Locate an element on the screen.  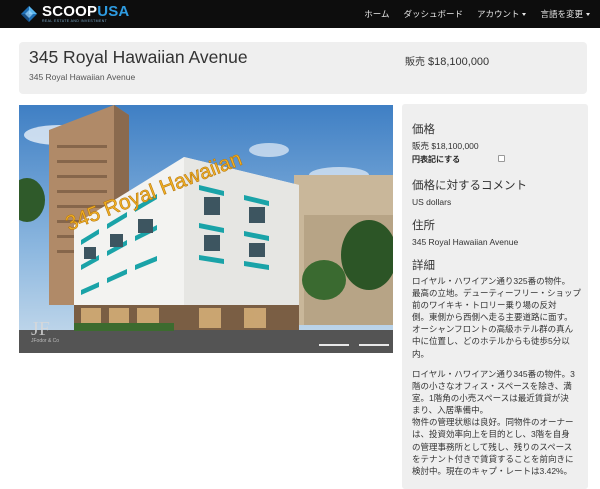
details-heading: 詳細 is located at coordinates (423, 266).